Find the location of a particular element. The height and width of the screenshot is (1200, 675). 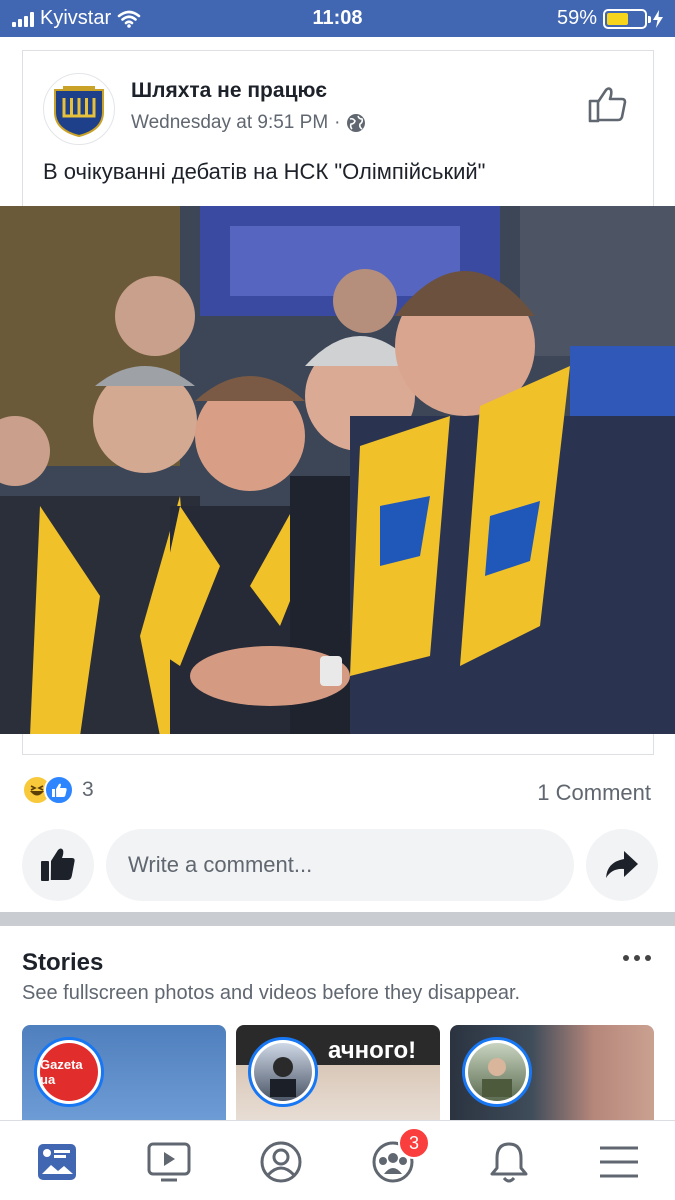

post-timestamp: Wednesday at 9:51 PM is located at coordinates (229, 123).